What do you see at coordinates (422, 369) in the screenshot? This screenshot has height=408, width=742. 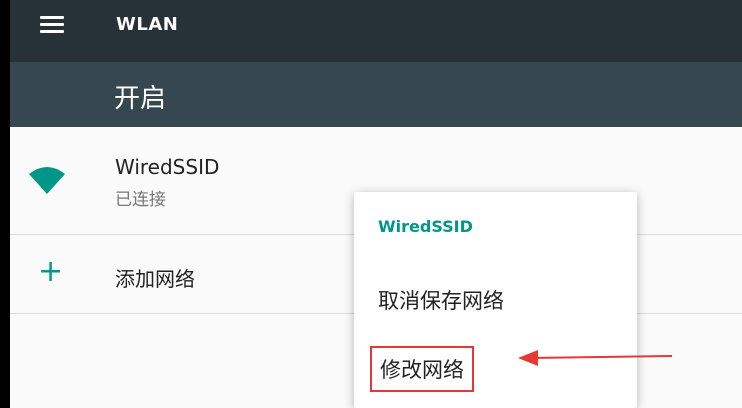 I see `modify-network-menu-item: 修改网络` at bounding box center [422, 369].